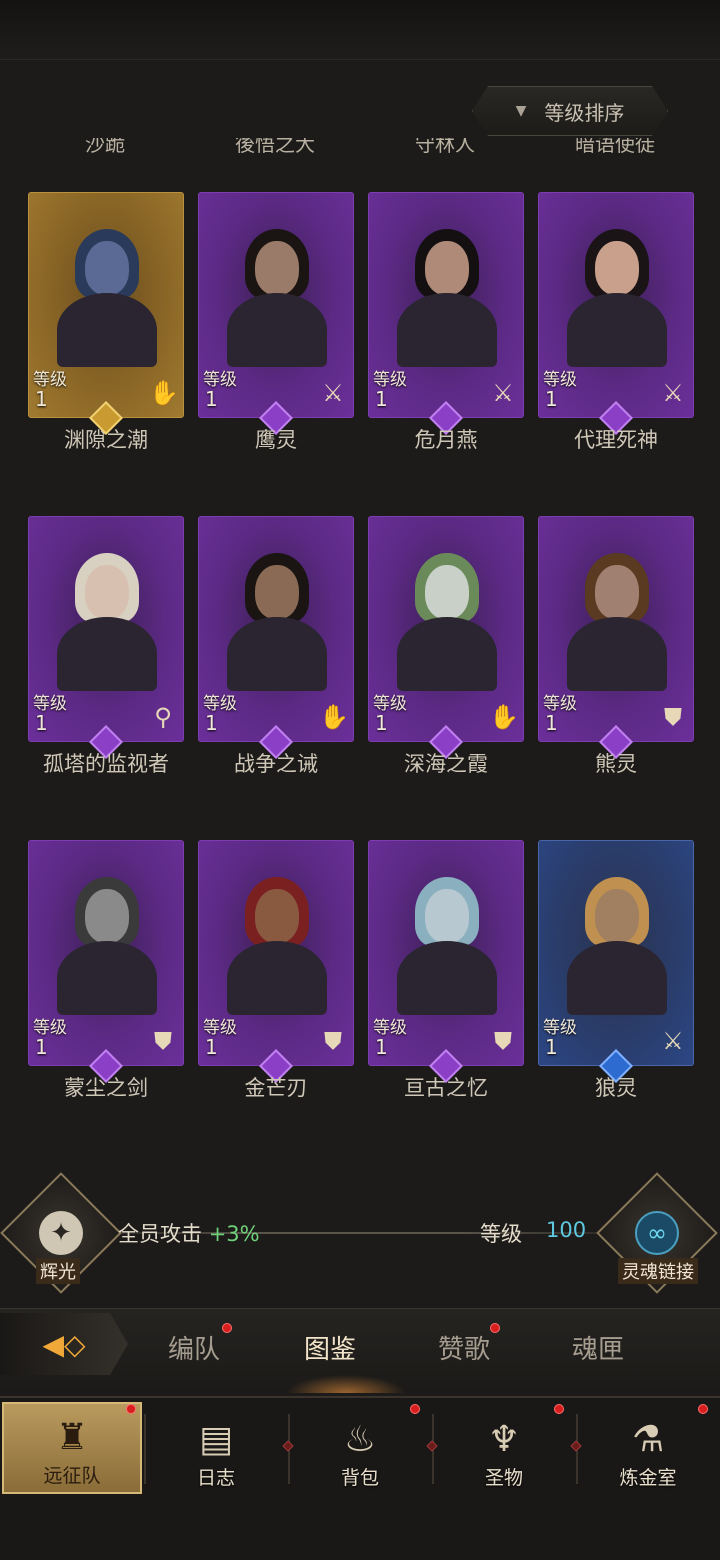 The width and height of the screenshot is (720, 1560). I want to click on hero-card: 等级 1 ⚔ 危月燕, so click(446, 322).